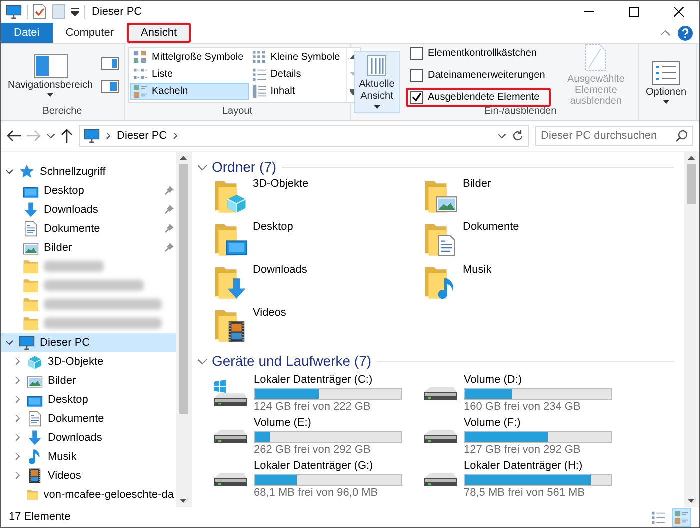 This screenshot has width=700, height=528. Describe the element at coordinates (665, 33) in the screenshot. I see `collapse-ribbon-icon` at that location.